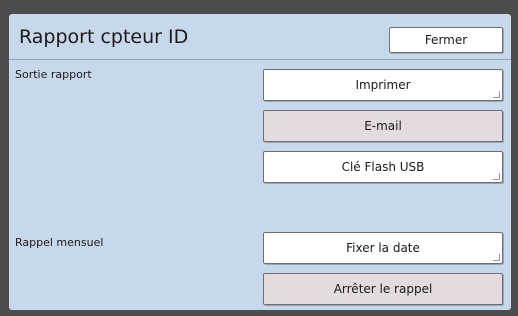 This screenshot has width=518, height=316. I want to click on stop-reminder-button-label: Arrêter le rappel, so click(383, 289).